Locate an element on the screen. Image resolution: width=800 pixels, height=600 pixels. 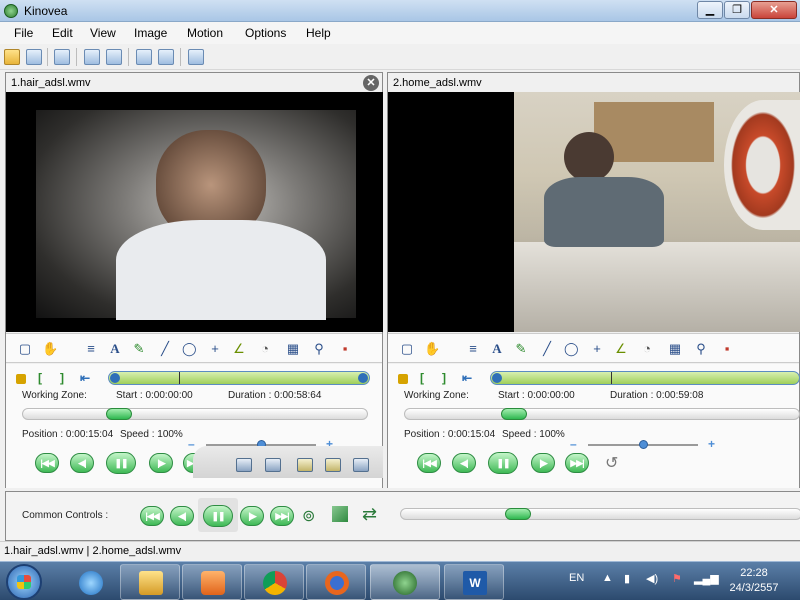
zone-end-handle is located at coordinates (363, 378).